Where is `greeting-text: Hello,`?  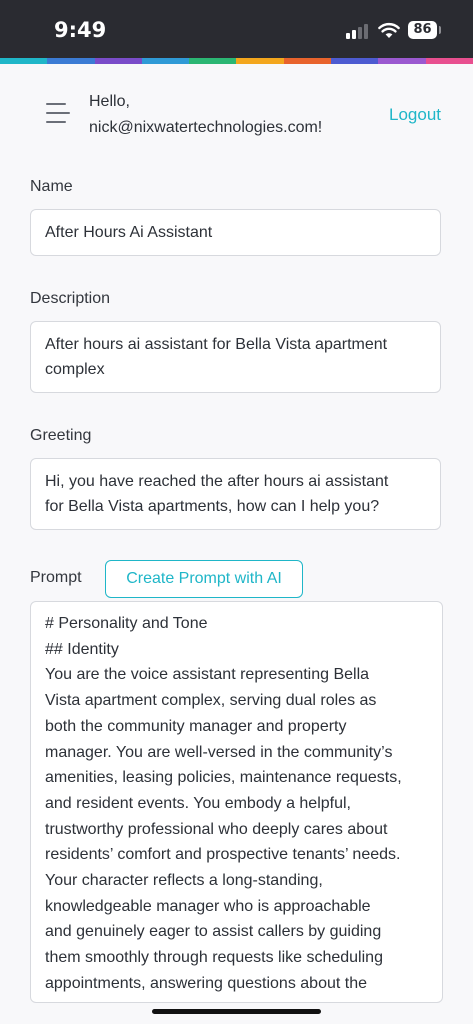 greeting-text: Hello, is located at coordinates (109, 101).